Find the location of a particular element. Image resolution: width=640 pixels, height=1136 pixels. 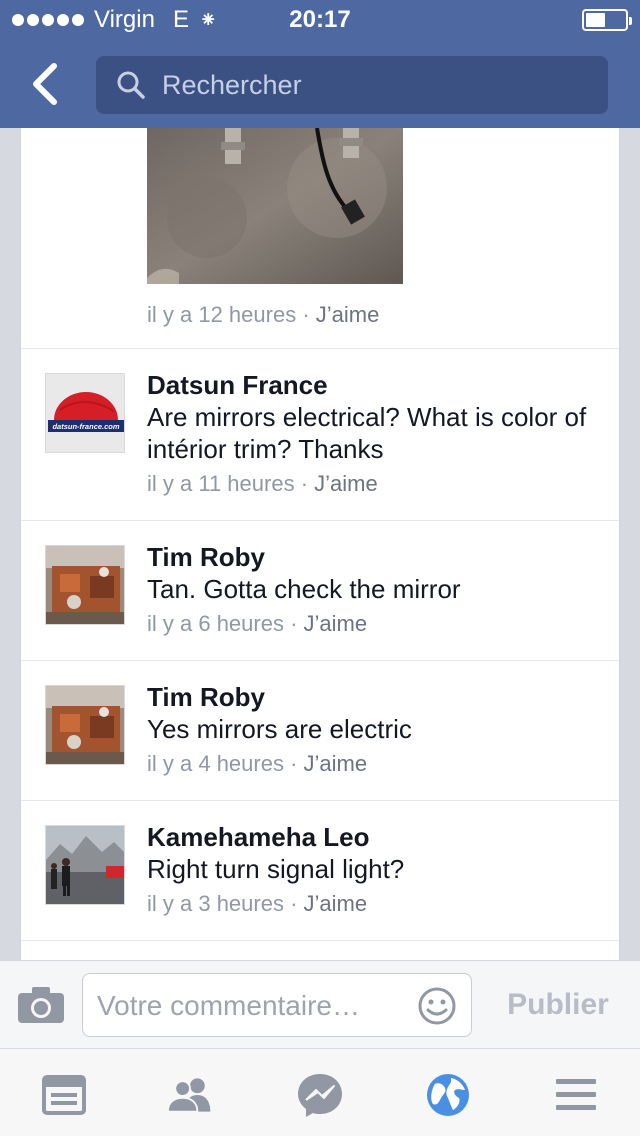

tab-news-feed is located at coordinates (64, 1095).